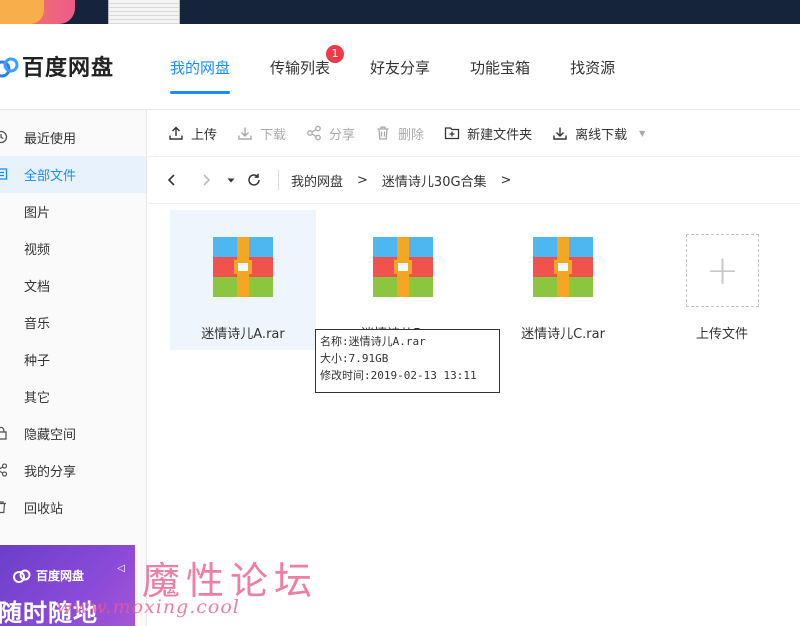 The width and height of the screenshot is (800, 626). What do you see at coordinates (452, 133) in the screenshot?
I see `new-folder-icon` at bounding box center [452, 133].